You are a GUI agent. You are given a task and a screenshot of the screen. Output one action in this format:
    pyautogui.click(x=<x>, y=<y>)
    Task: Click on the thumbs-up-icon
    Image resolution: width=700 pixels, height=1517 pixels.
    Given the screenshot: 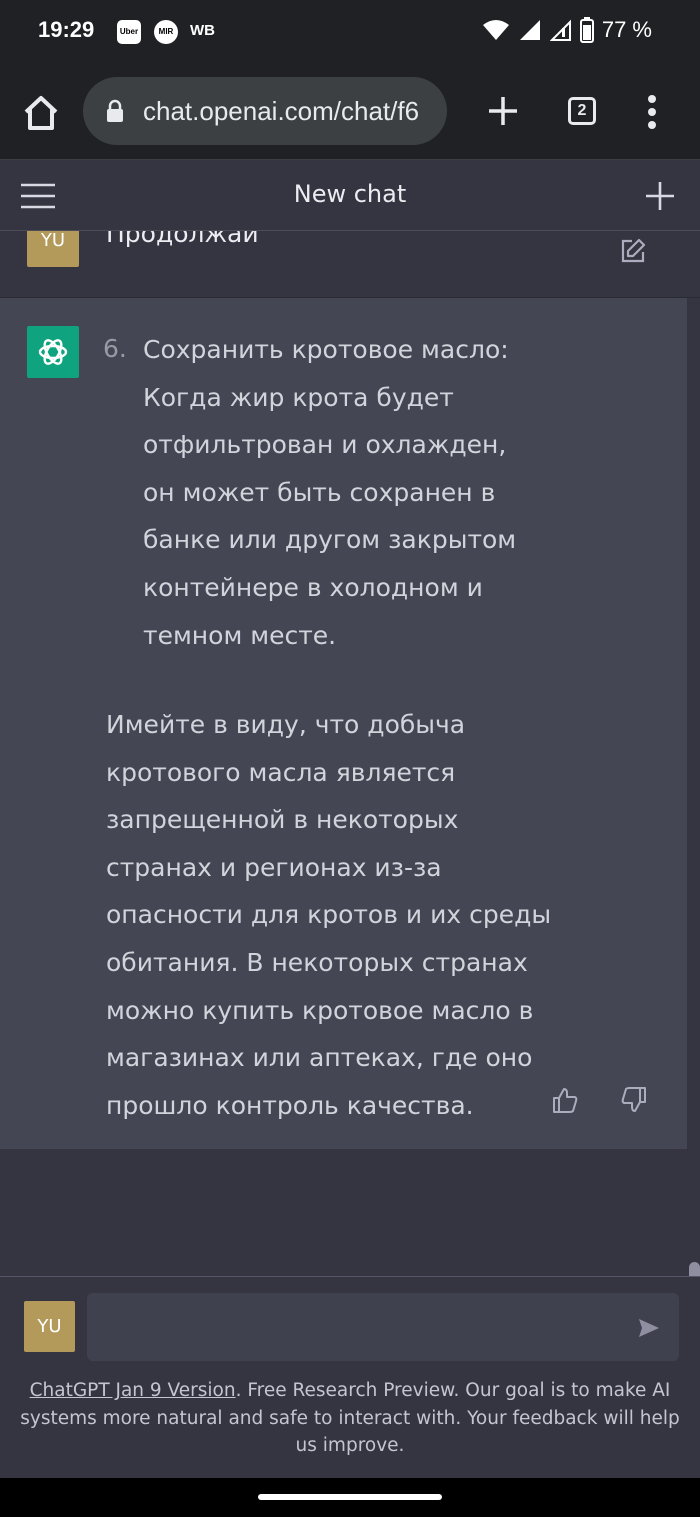 What is the action you would take?
    pyautogui.click(x=565, y=1100)
    